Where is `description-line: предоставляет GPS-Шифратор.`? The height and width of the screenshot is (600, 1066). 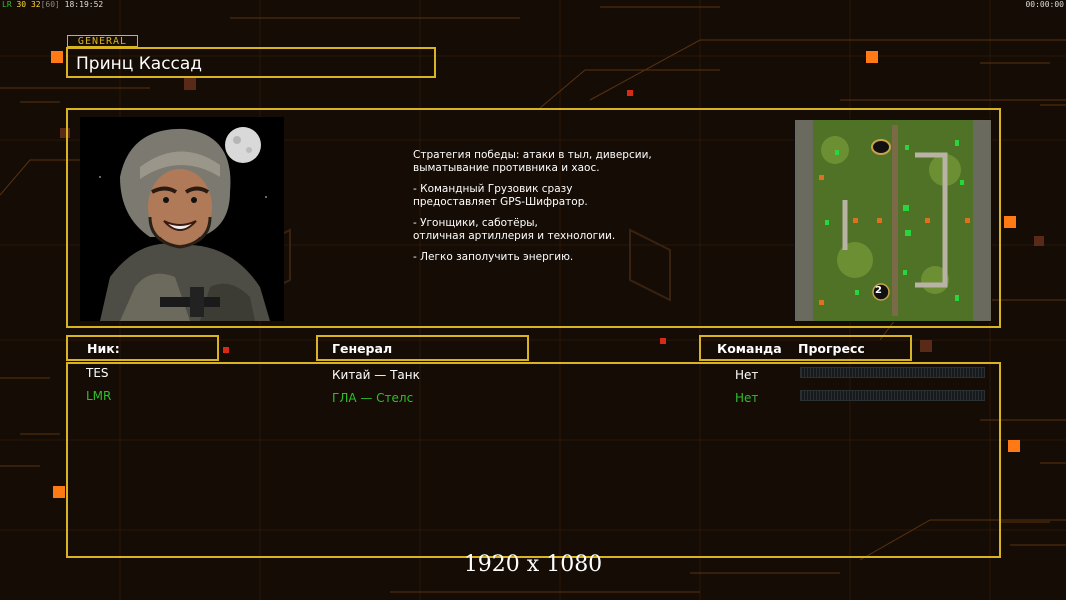
description-line: предоставляет GPS-Шифратор. is located at coordinates (500, 202).